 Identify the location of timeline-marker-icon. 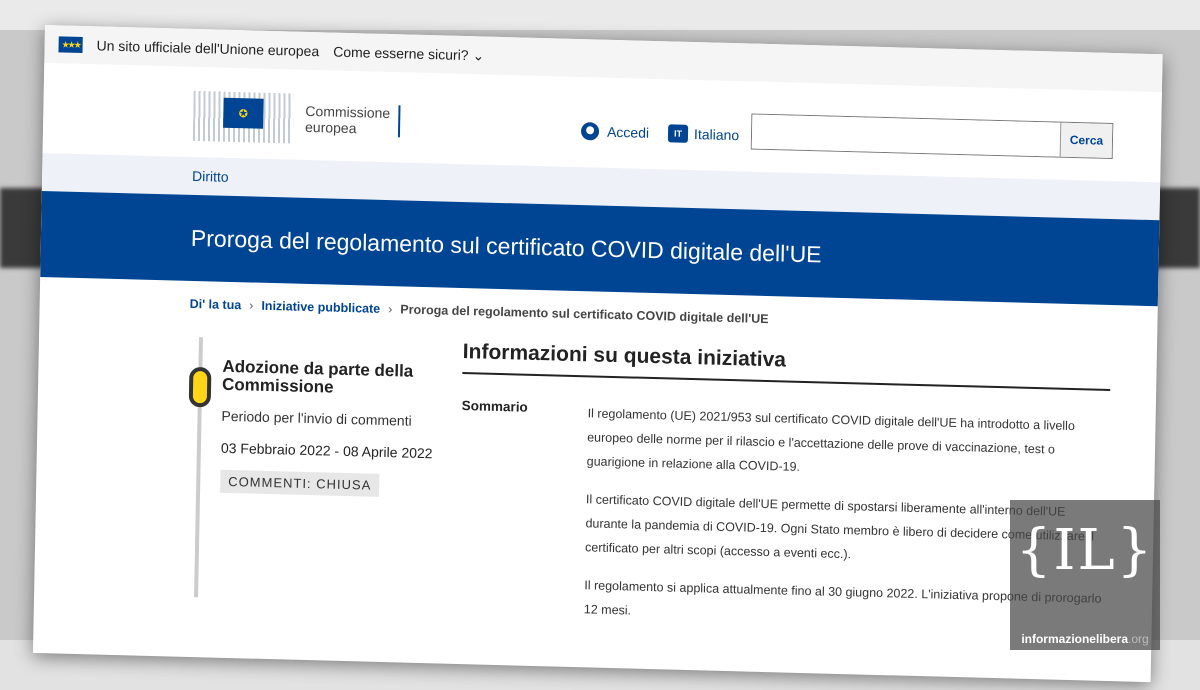
(200, 387).